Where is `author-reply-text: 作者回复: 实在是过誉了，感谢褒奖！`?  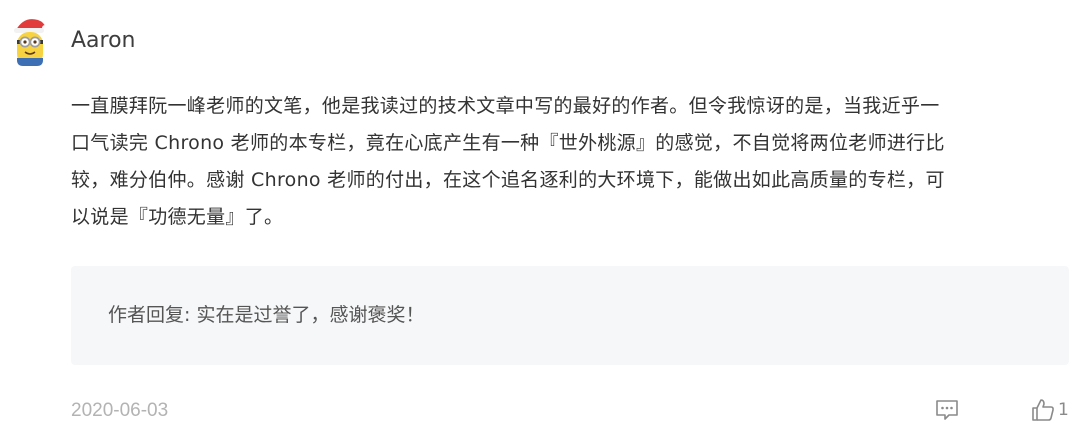
author-reply-text: 作者回复: 实在是过誉了，感谢褒奖！ is located at coordinates (266, 315).